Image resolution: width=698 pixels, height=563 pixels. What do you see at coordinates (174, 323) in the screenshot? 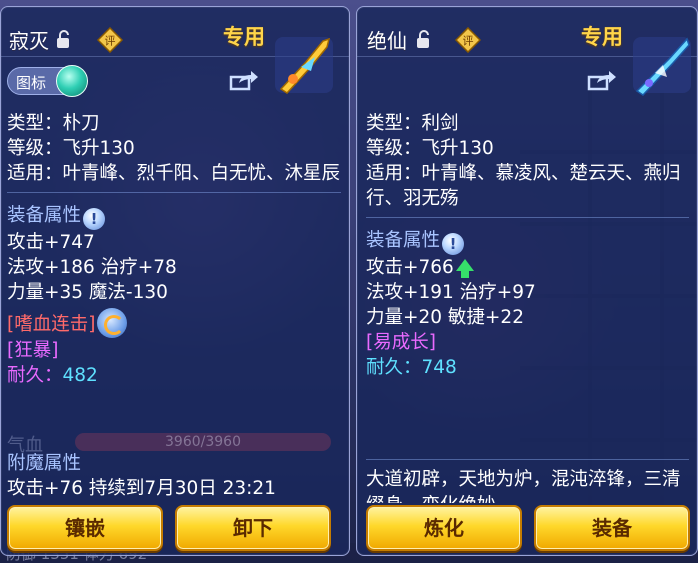
I see `special-skill-row: [嗜血连击]` at bounding box center [174, 323].